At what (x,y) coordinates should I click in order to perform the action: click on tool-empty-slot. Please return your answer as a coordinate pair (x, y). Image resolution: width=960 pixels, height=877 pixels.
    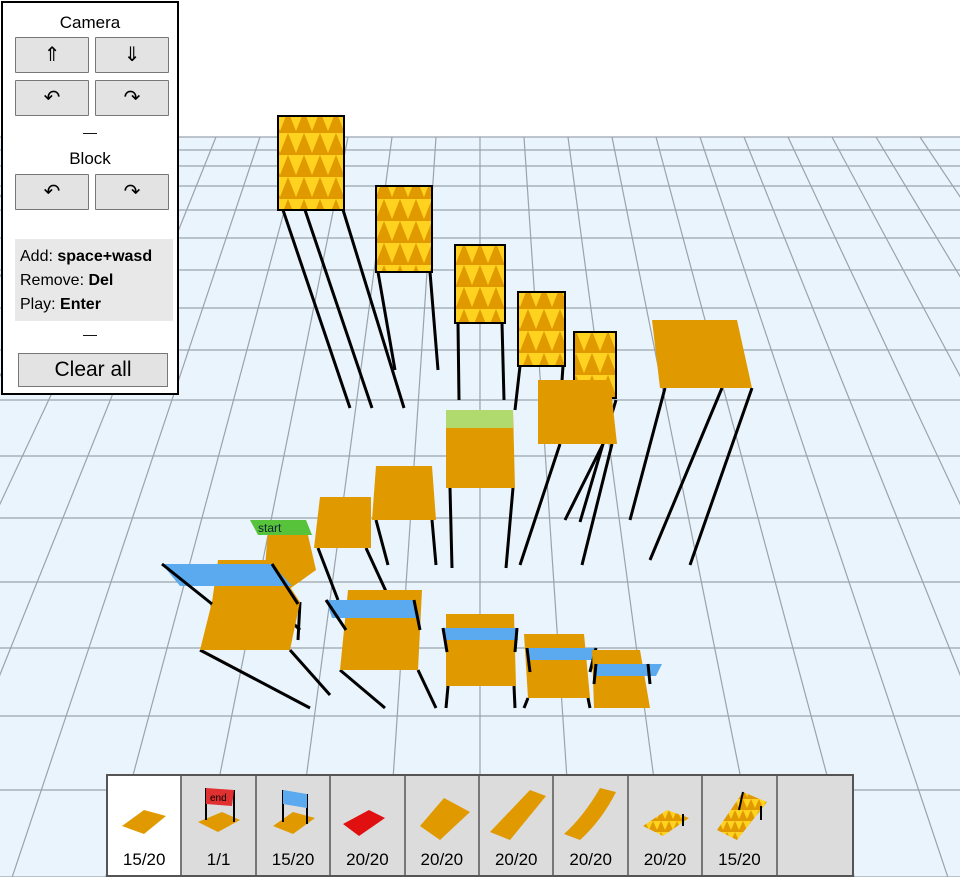
    Looking at the image, I should click on (815, 825).